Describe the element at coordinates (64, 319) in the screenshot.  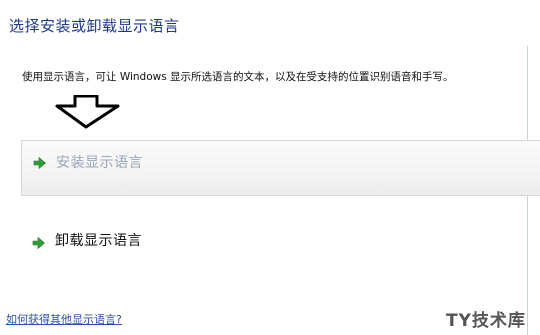
I see `help-link-other-languages: 如何获得其他显示语言?` at that location.